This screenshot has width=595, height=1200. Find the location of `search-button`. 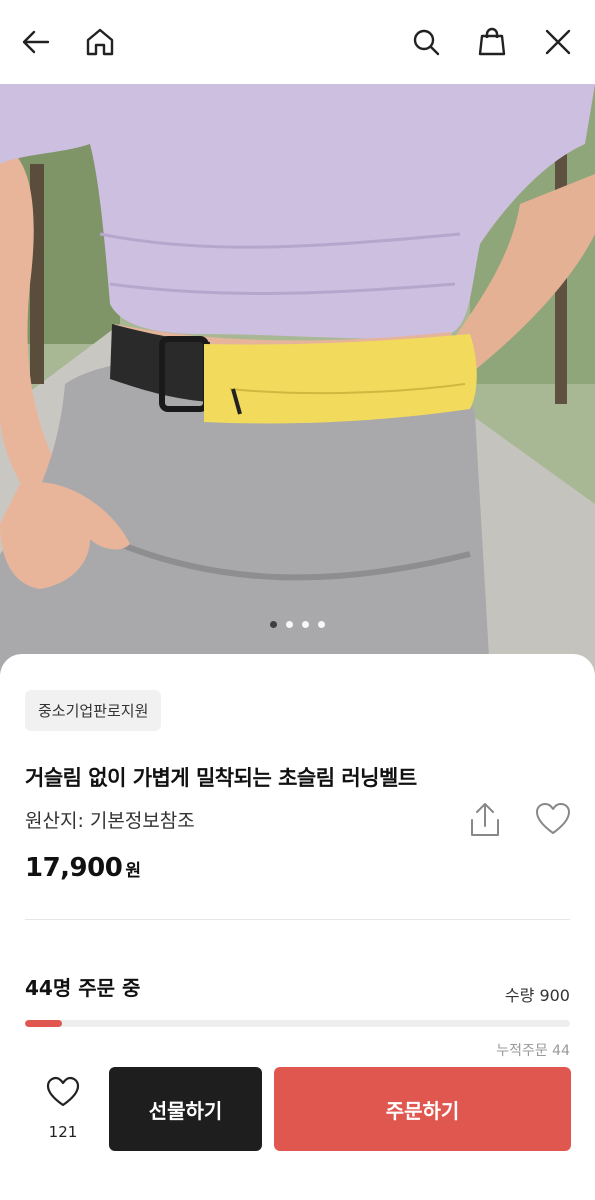

search-button is located at coordinates (426, 42).